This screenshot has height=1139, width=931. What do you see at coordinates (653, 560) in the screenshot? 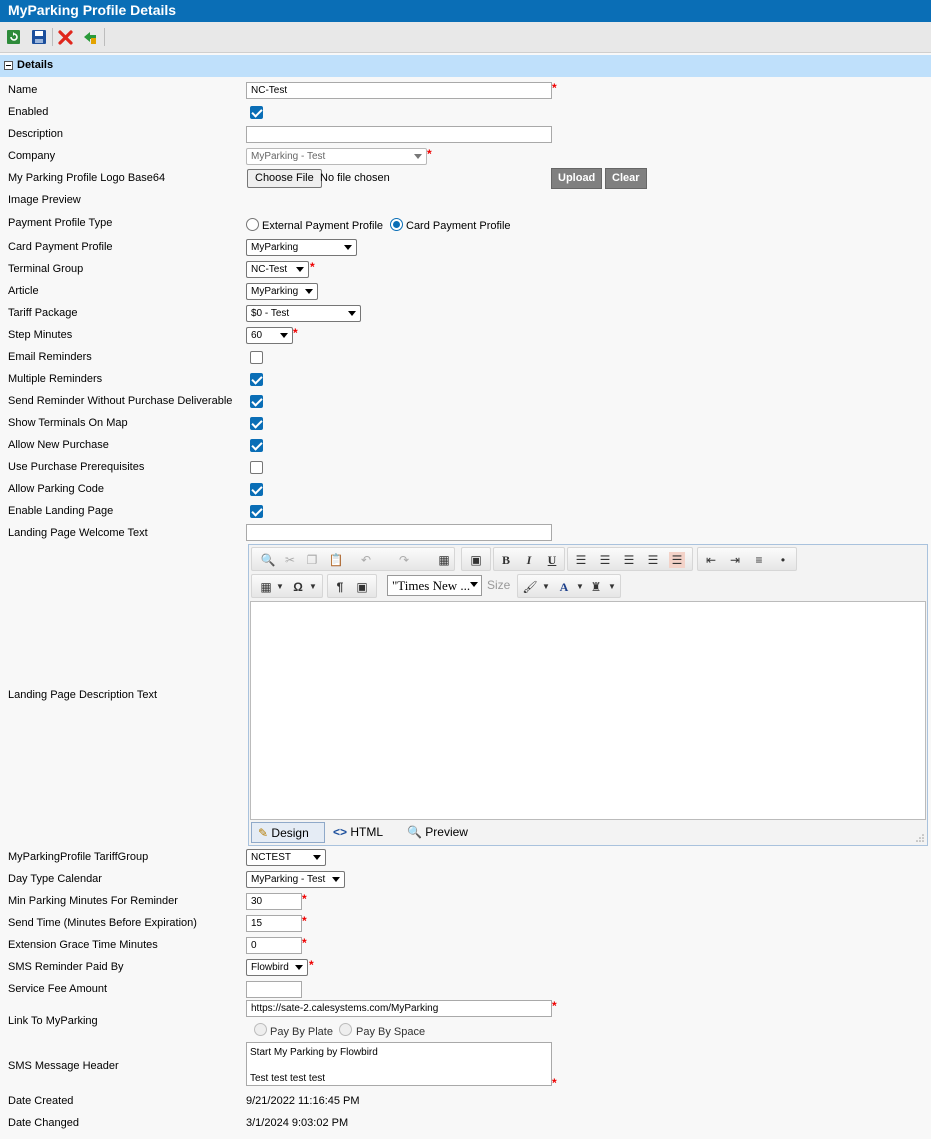
I see `justify-icon: ☰` at bounding box center [653, 560].